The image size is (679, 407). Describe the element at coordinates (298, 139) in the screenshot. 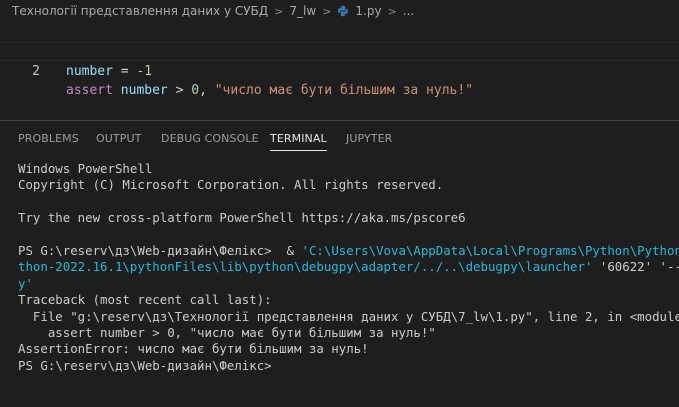

I see `tab-terminal: TERMINAL` at that location.